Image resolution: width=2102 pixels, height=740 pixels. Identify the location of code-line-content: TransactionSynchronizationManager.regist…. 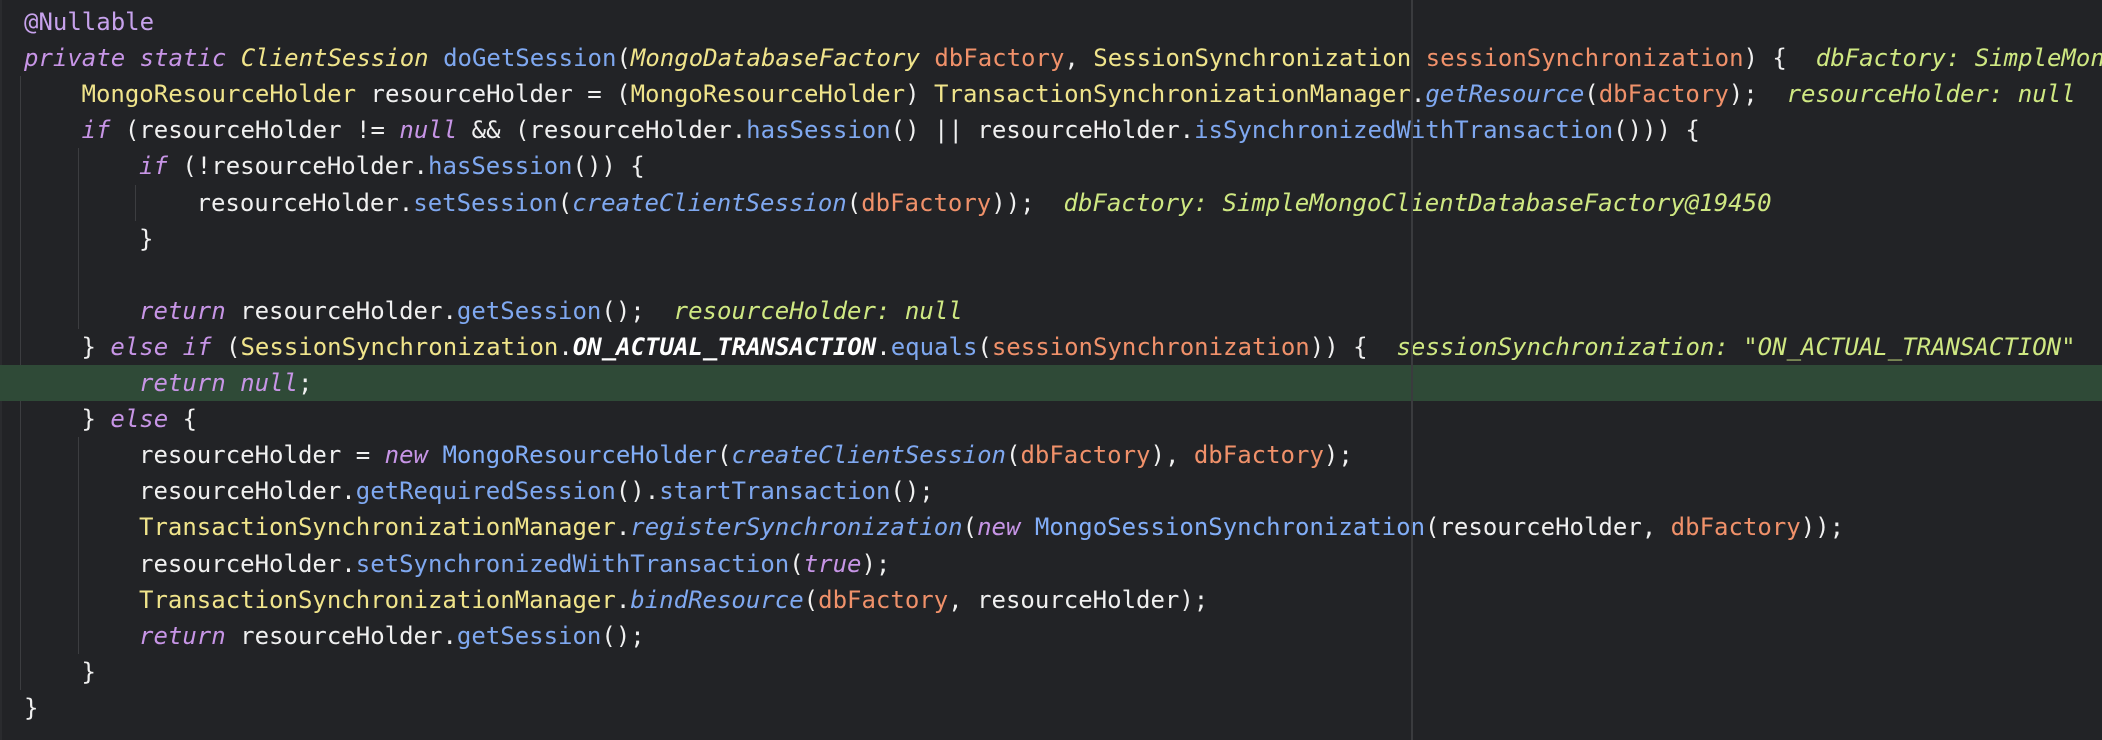
(991, 527).